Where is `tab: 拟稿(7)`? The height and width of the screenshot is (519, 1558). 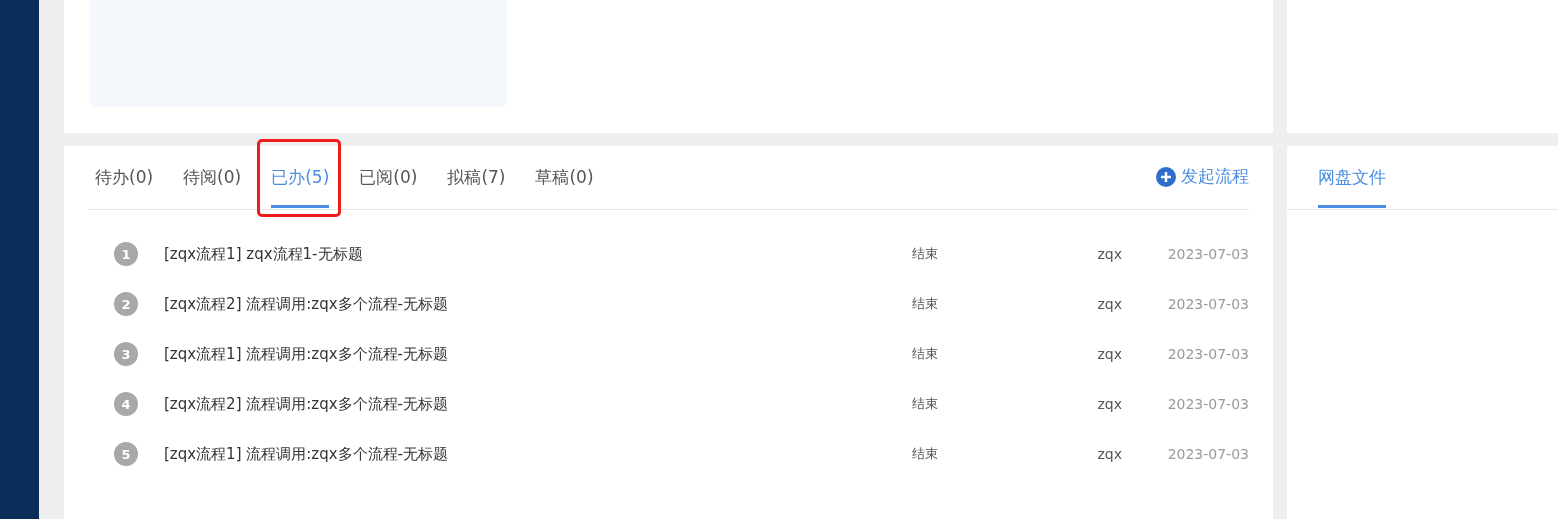 tab: 拟稿(7) is located at coordinates (473, 177).